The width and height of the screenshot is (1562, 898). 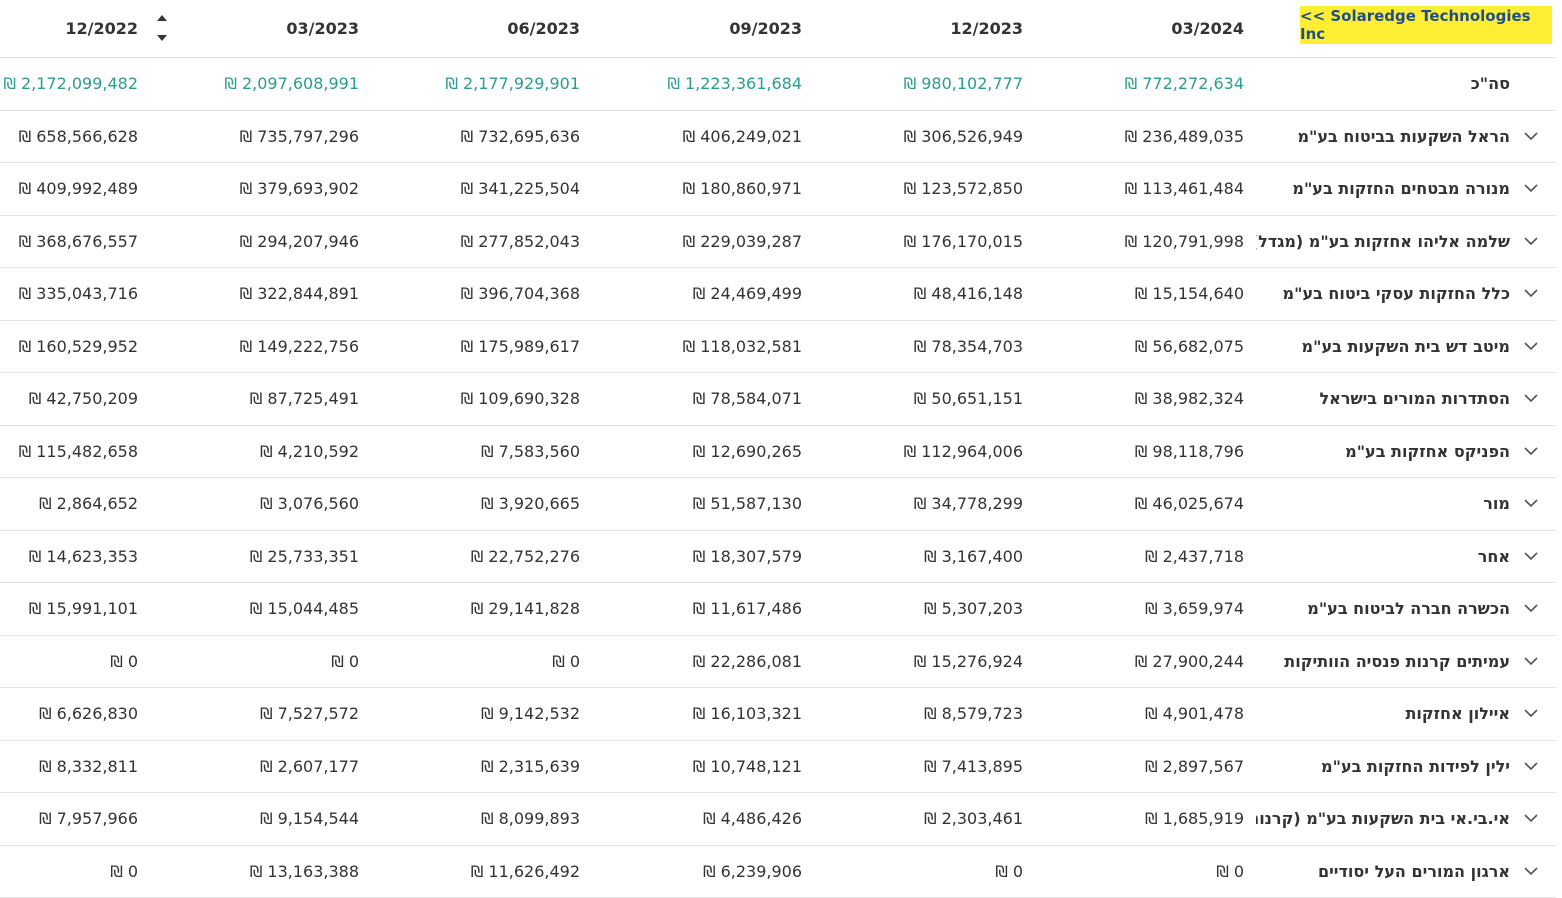 What do you see at coordinates (1383, 662) in the screenshot?
I see `holder-name: עמיתים קרנות פנסיה הוותיקות` at bounding box center [1383, 662].